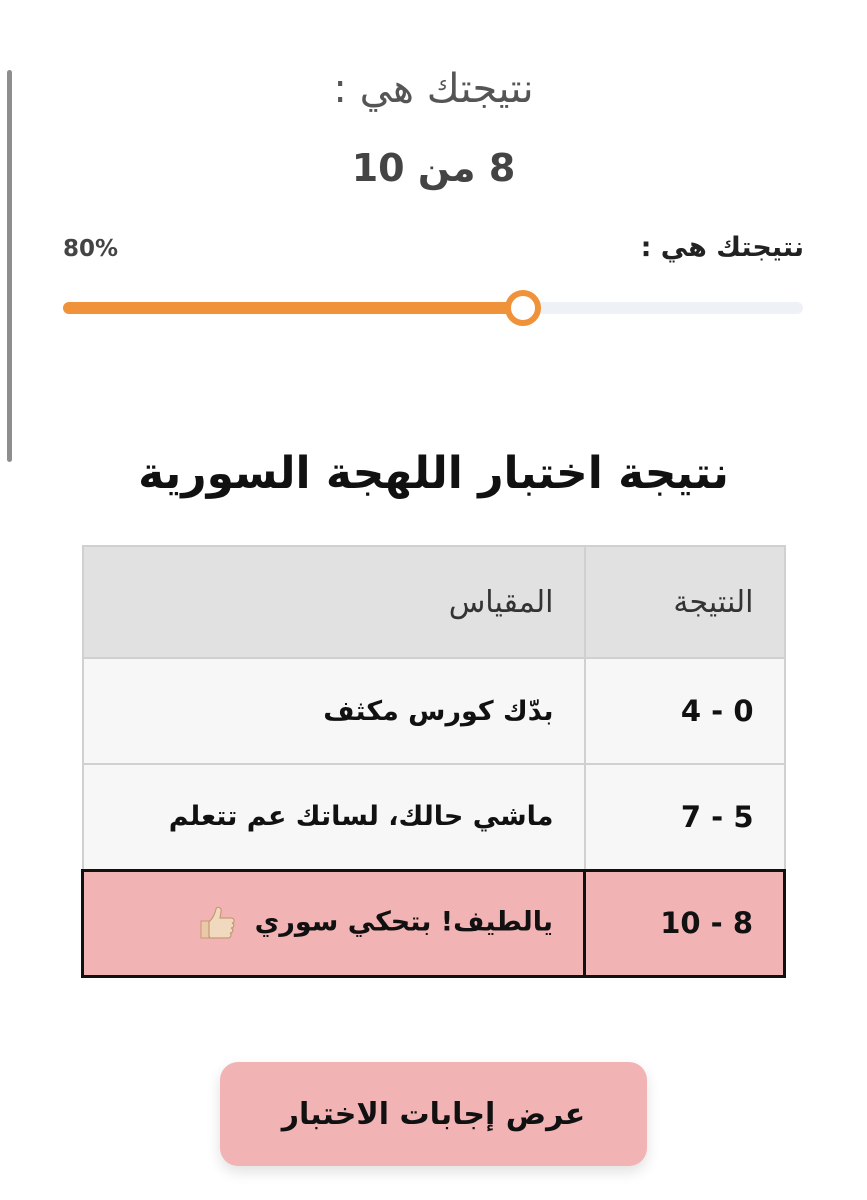  Describe the element at coordinates (684, 817) in the screenshot. I see `row-score: 5 - 7` at that location.